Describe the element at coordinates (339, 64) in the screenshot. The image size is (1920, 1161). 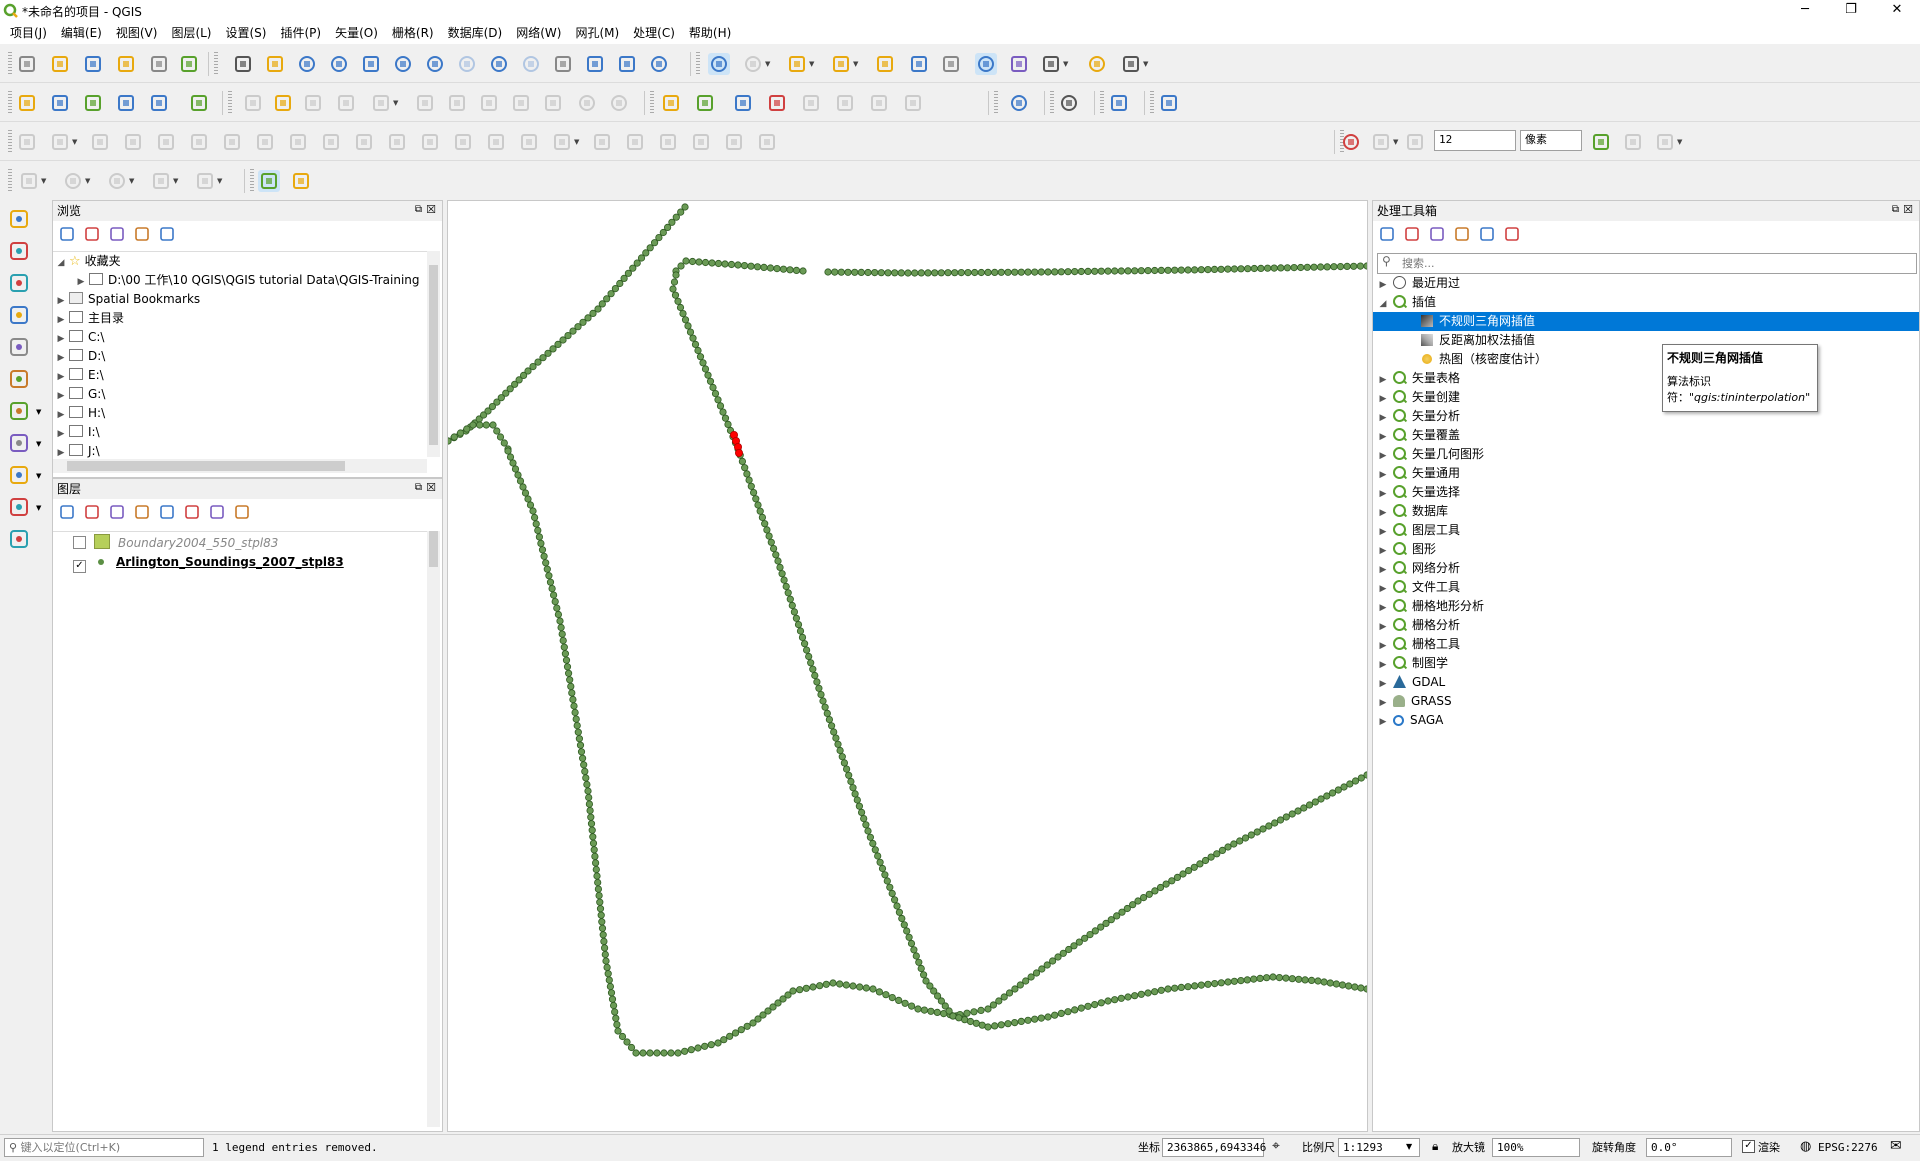
I see `zoom-out-icon` at that location.